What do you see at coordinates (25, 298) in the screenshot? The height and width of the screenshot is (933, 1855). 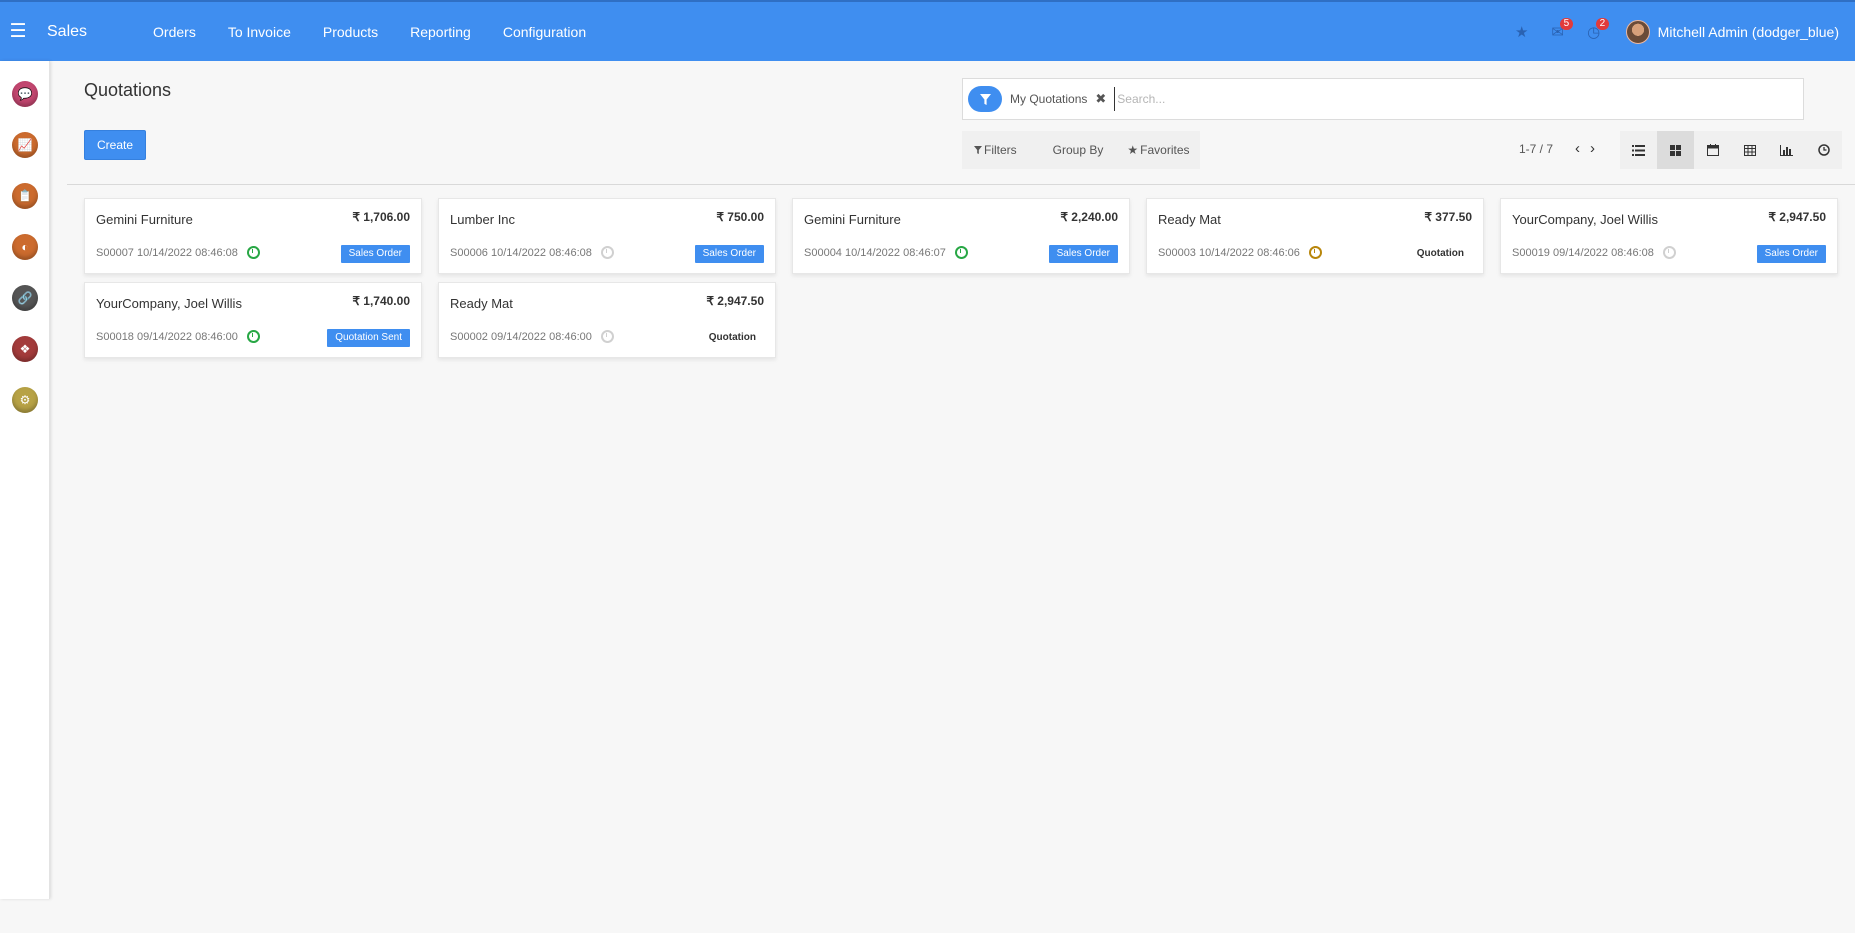 I see `link-app-icon: 🔗` at bounding box center [25, 298].